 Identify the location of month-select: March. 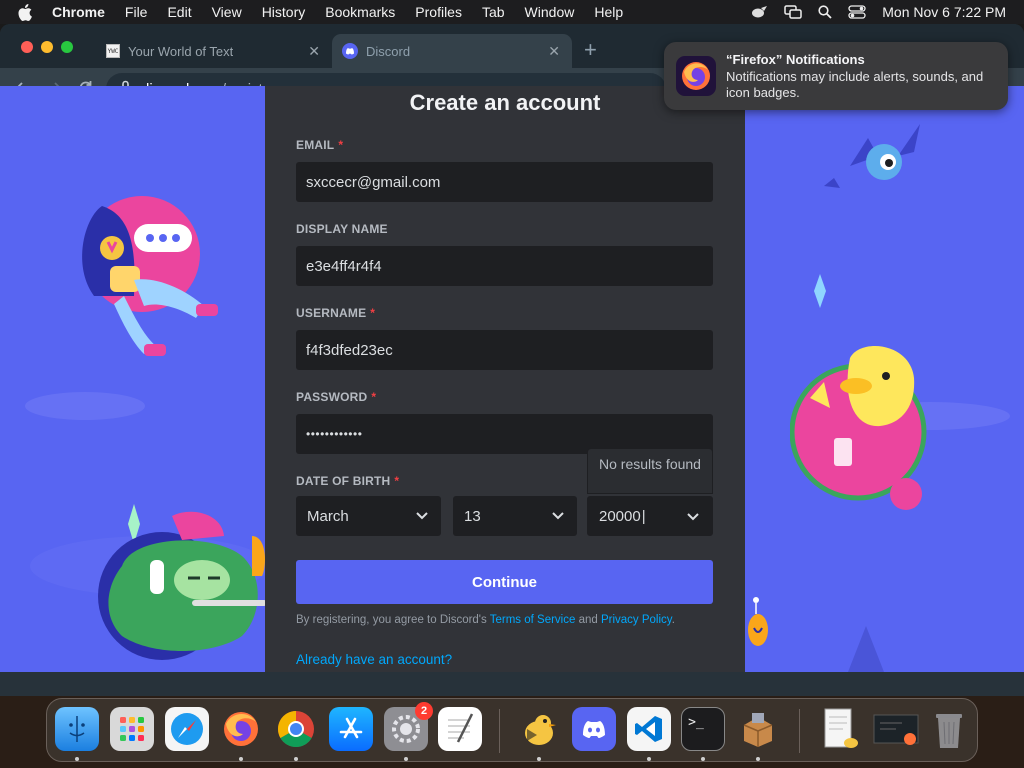
(368, 516).